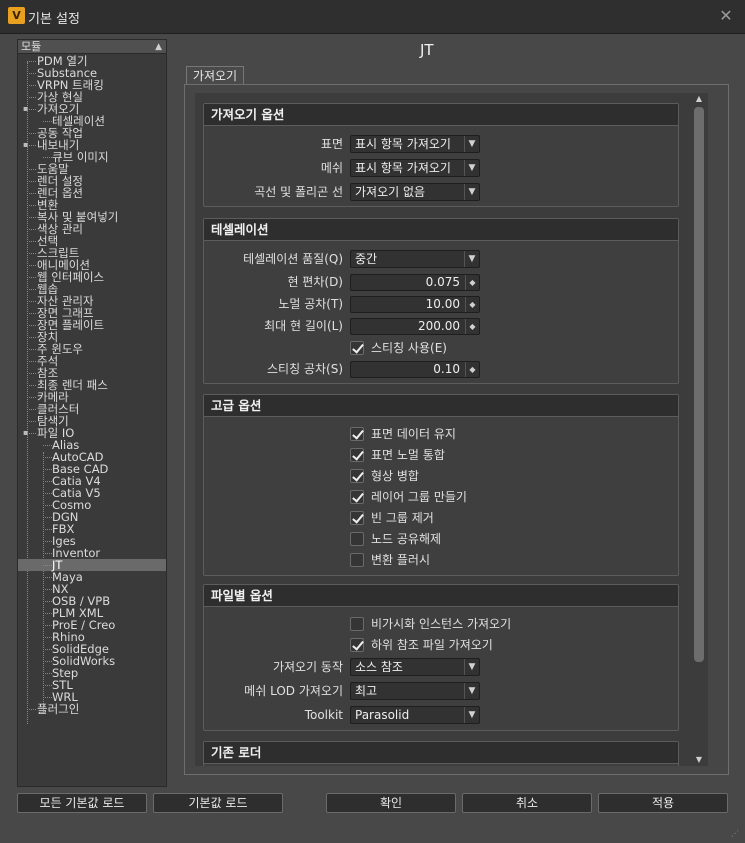 The height and width of the screenshot is (843, 745). Describe the element at coordinates (450, 476) in the screenshot. I see `advanced-option-checkbox: 형상 병합` at that location.